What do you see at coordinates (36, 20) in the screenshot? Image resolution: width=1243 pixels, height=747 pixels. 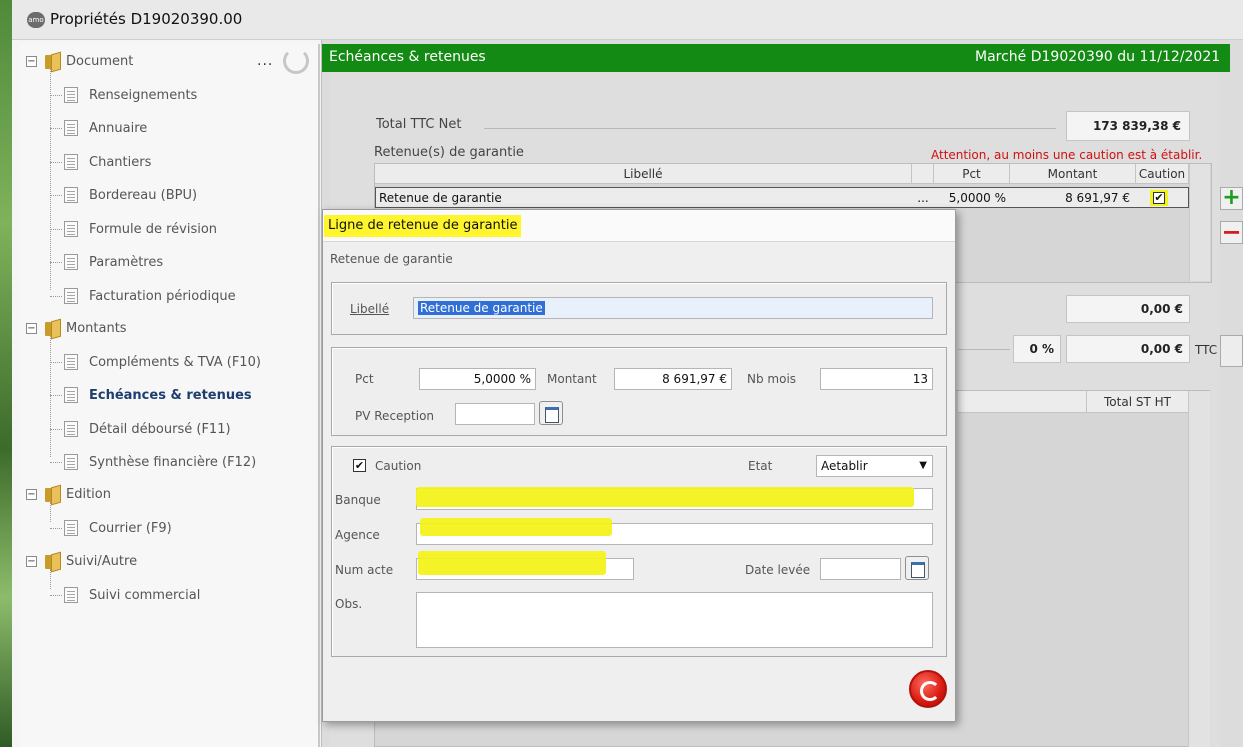 I see `app-logo-icon: amo` at bounding box center [36, 20].